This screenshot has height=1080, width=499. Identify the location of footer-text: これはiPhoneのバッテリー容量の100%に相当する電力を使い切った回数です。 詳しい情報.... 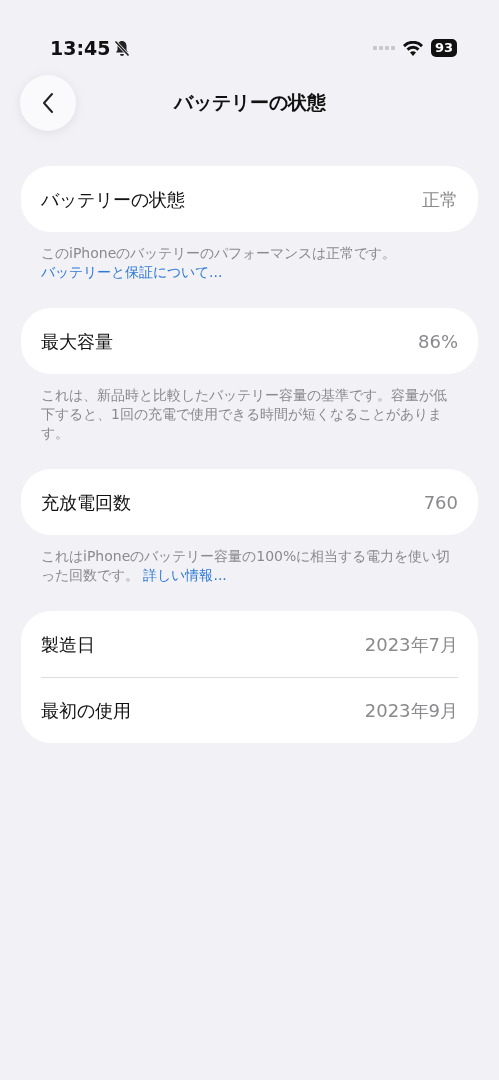
(246, 566).